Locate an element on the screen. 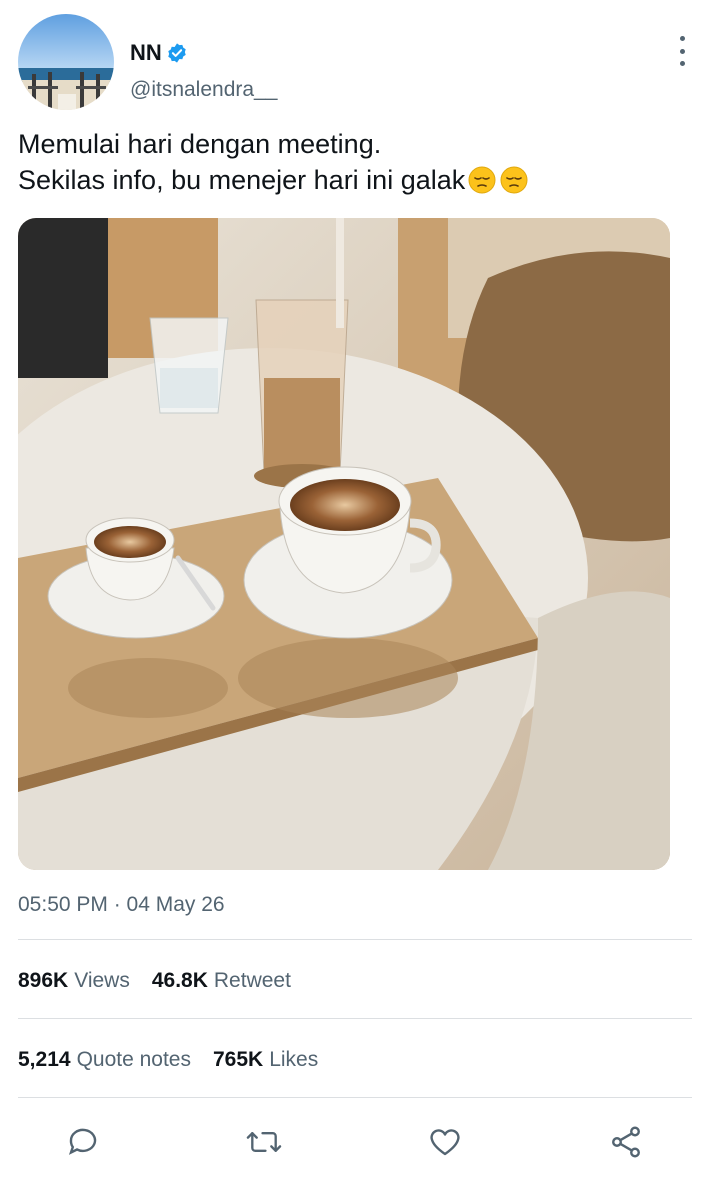 The height and width of the screenshot is (1200, 710). like-icon is located at coordinates (445, 1142).